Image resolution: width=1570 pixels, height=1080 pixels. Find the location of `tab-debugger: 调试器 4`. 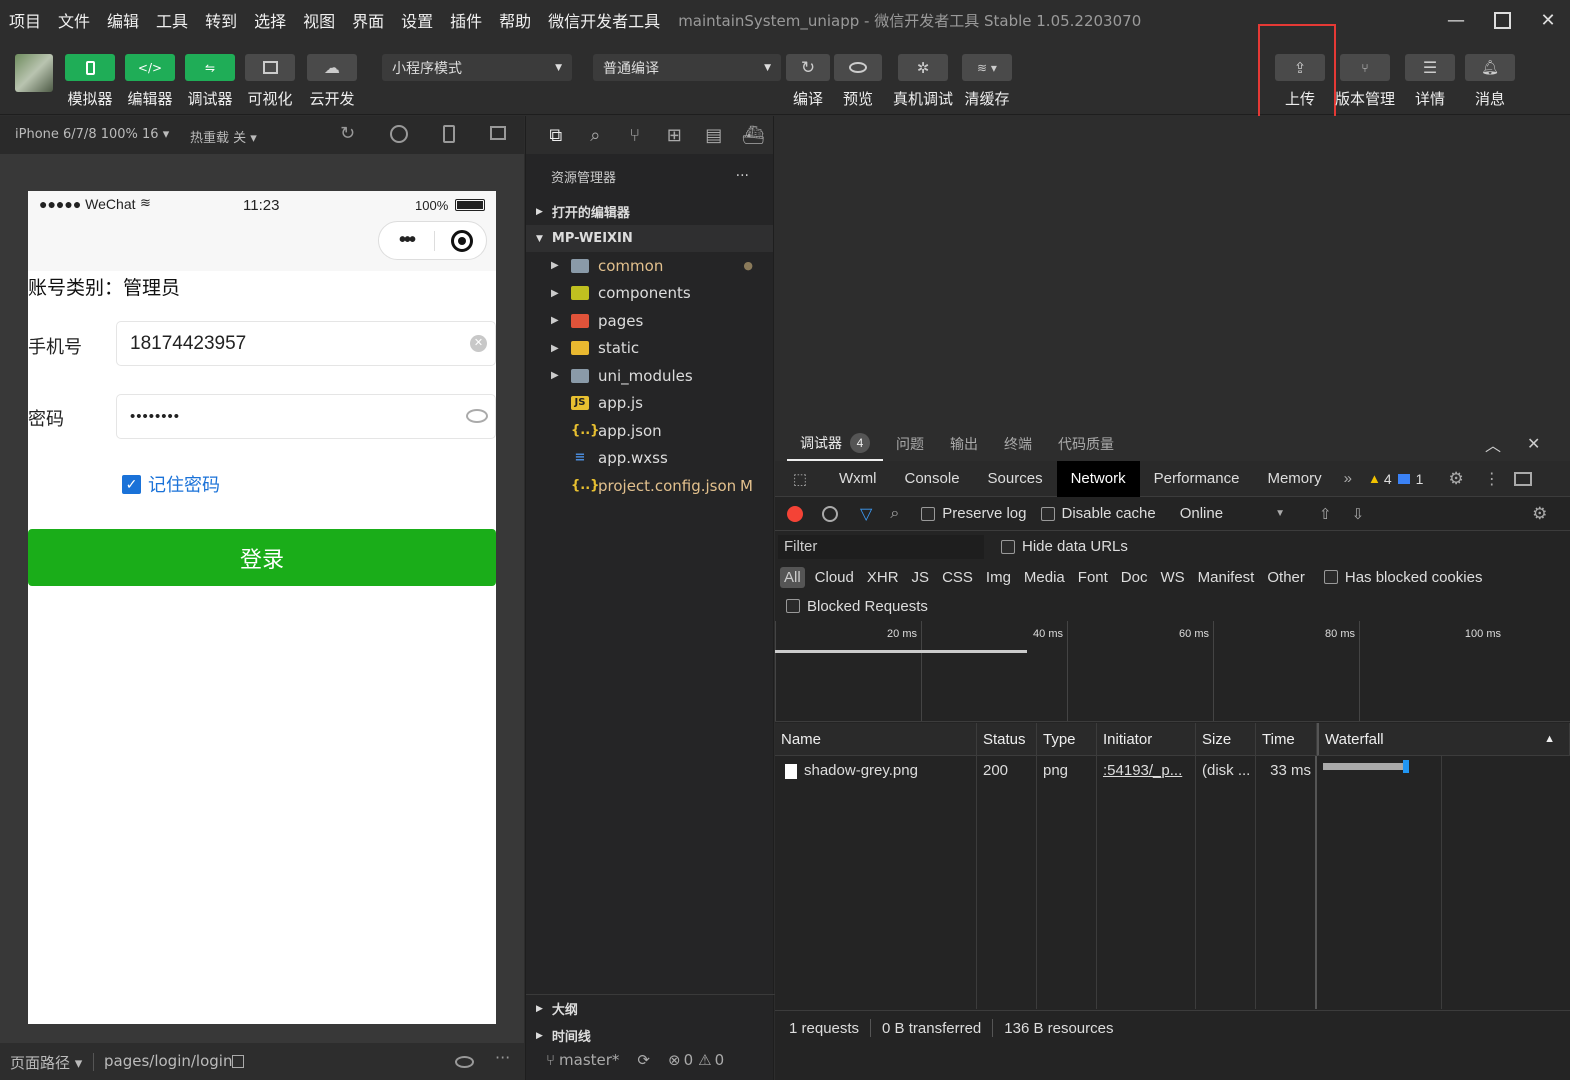

tab-debugger: 调试器 4 is located at coordinates (835, 443).